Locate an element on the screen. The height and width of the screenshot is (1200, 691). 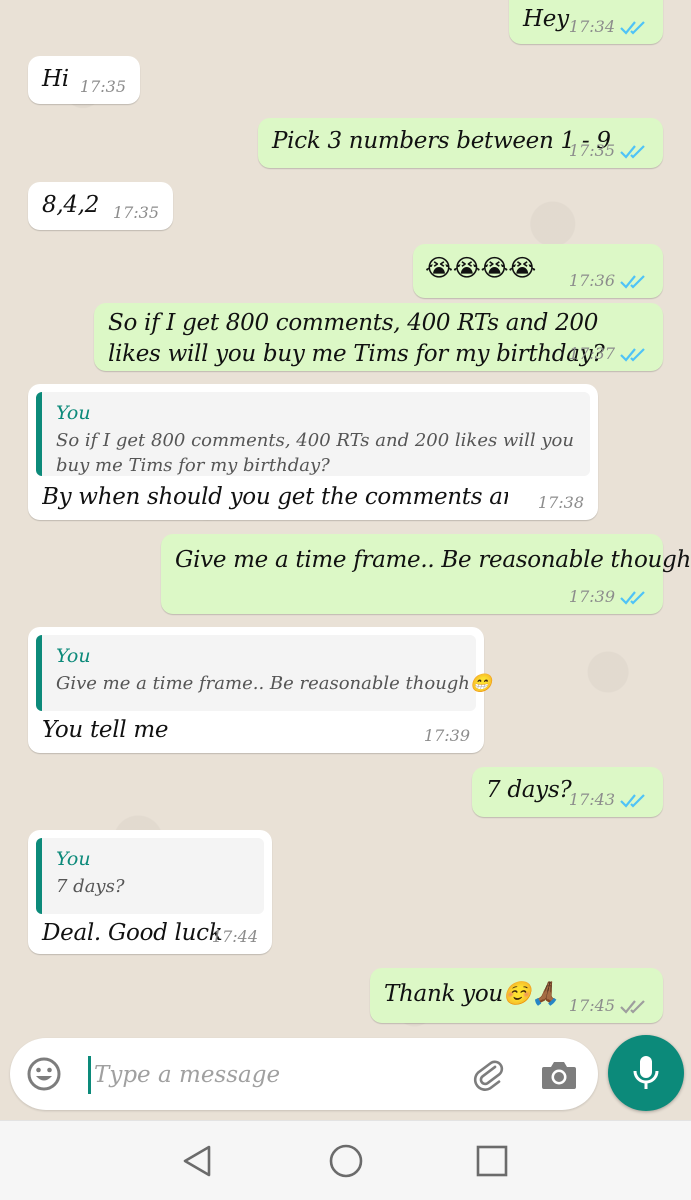
message-outgoing: 7 days? 17:43 is located at coordinates (567, 792).